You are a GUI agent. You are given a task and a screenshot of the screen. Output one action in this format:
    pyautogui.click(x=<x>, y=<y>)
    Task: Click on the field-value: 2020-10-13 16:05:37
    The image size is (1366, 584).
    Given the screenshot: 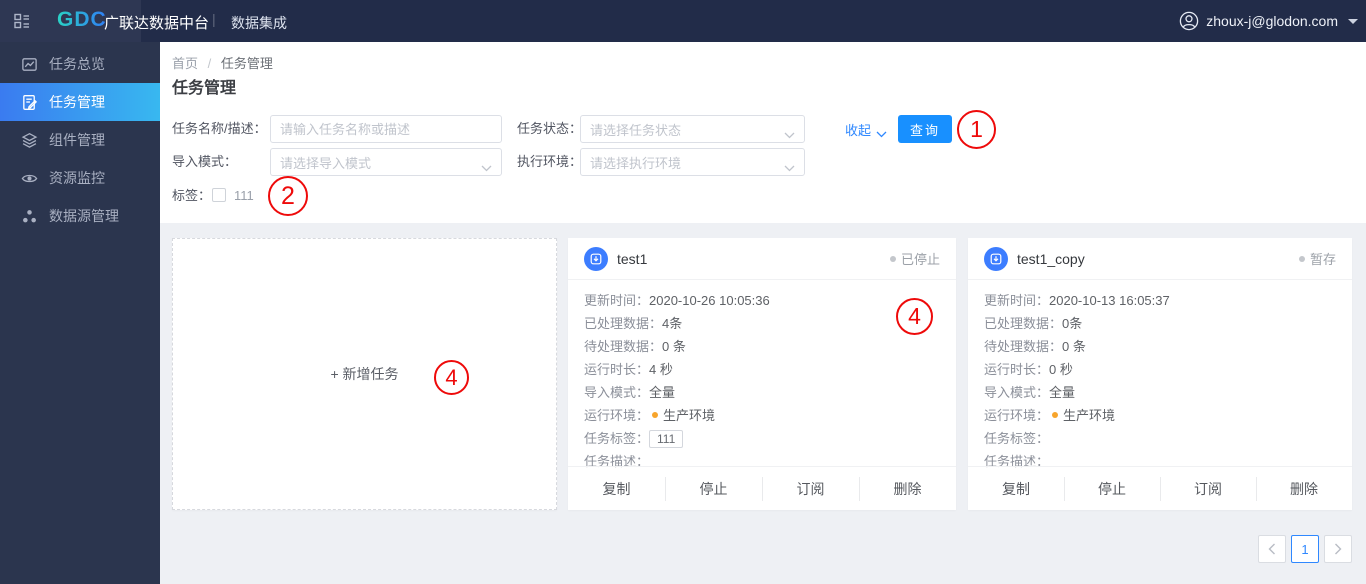 What is the action you would take?
    pyautogui.click(x=1109, y=300)
    